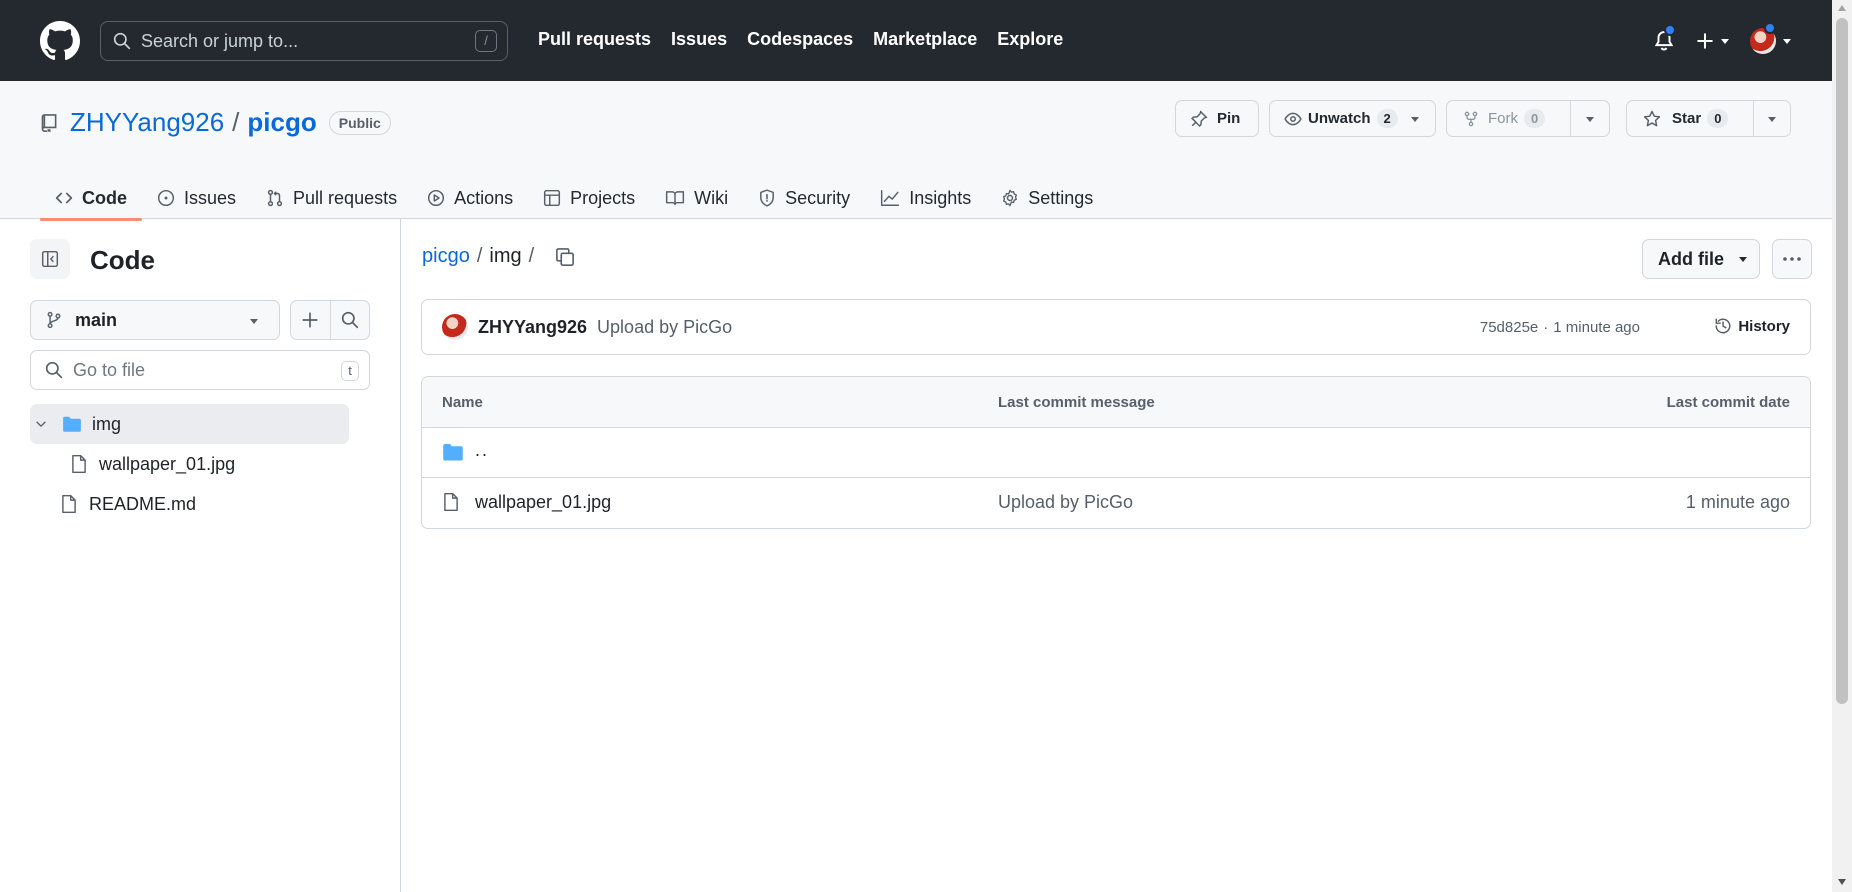 Image resolution: width=1852 pixels, height=892 pixels. What do you see at coordinates (41, 424) in the screenshot?
I see `chevron-down-icon` at bounding box center [41, 424].